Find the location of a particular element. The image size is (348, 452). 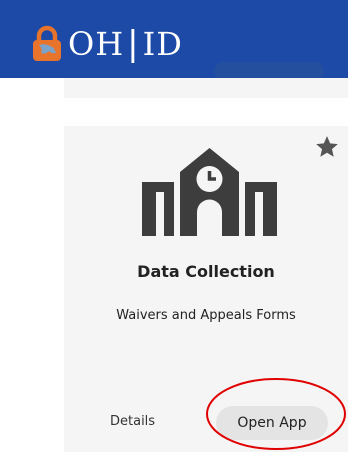

open-app-button: Open App is located at coordinates (272, 423).